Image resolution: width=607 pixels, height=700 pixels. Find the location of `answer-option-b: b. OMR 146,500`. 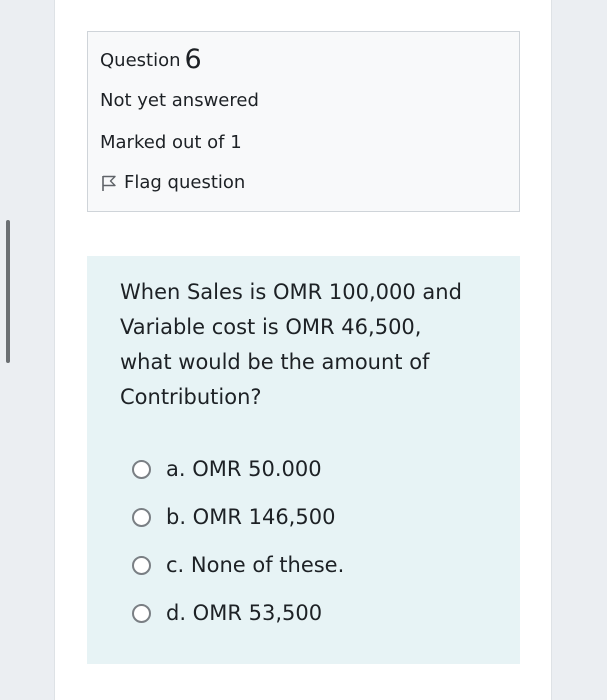

answer-option-b: b. OMR 146,500 is located at coordinates (233, 517).